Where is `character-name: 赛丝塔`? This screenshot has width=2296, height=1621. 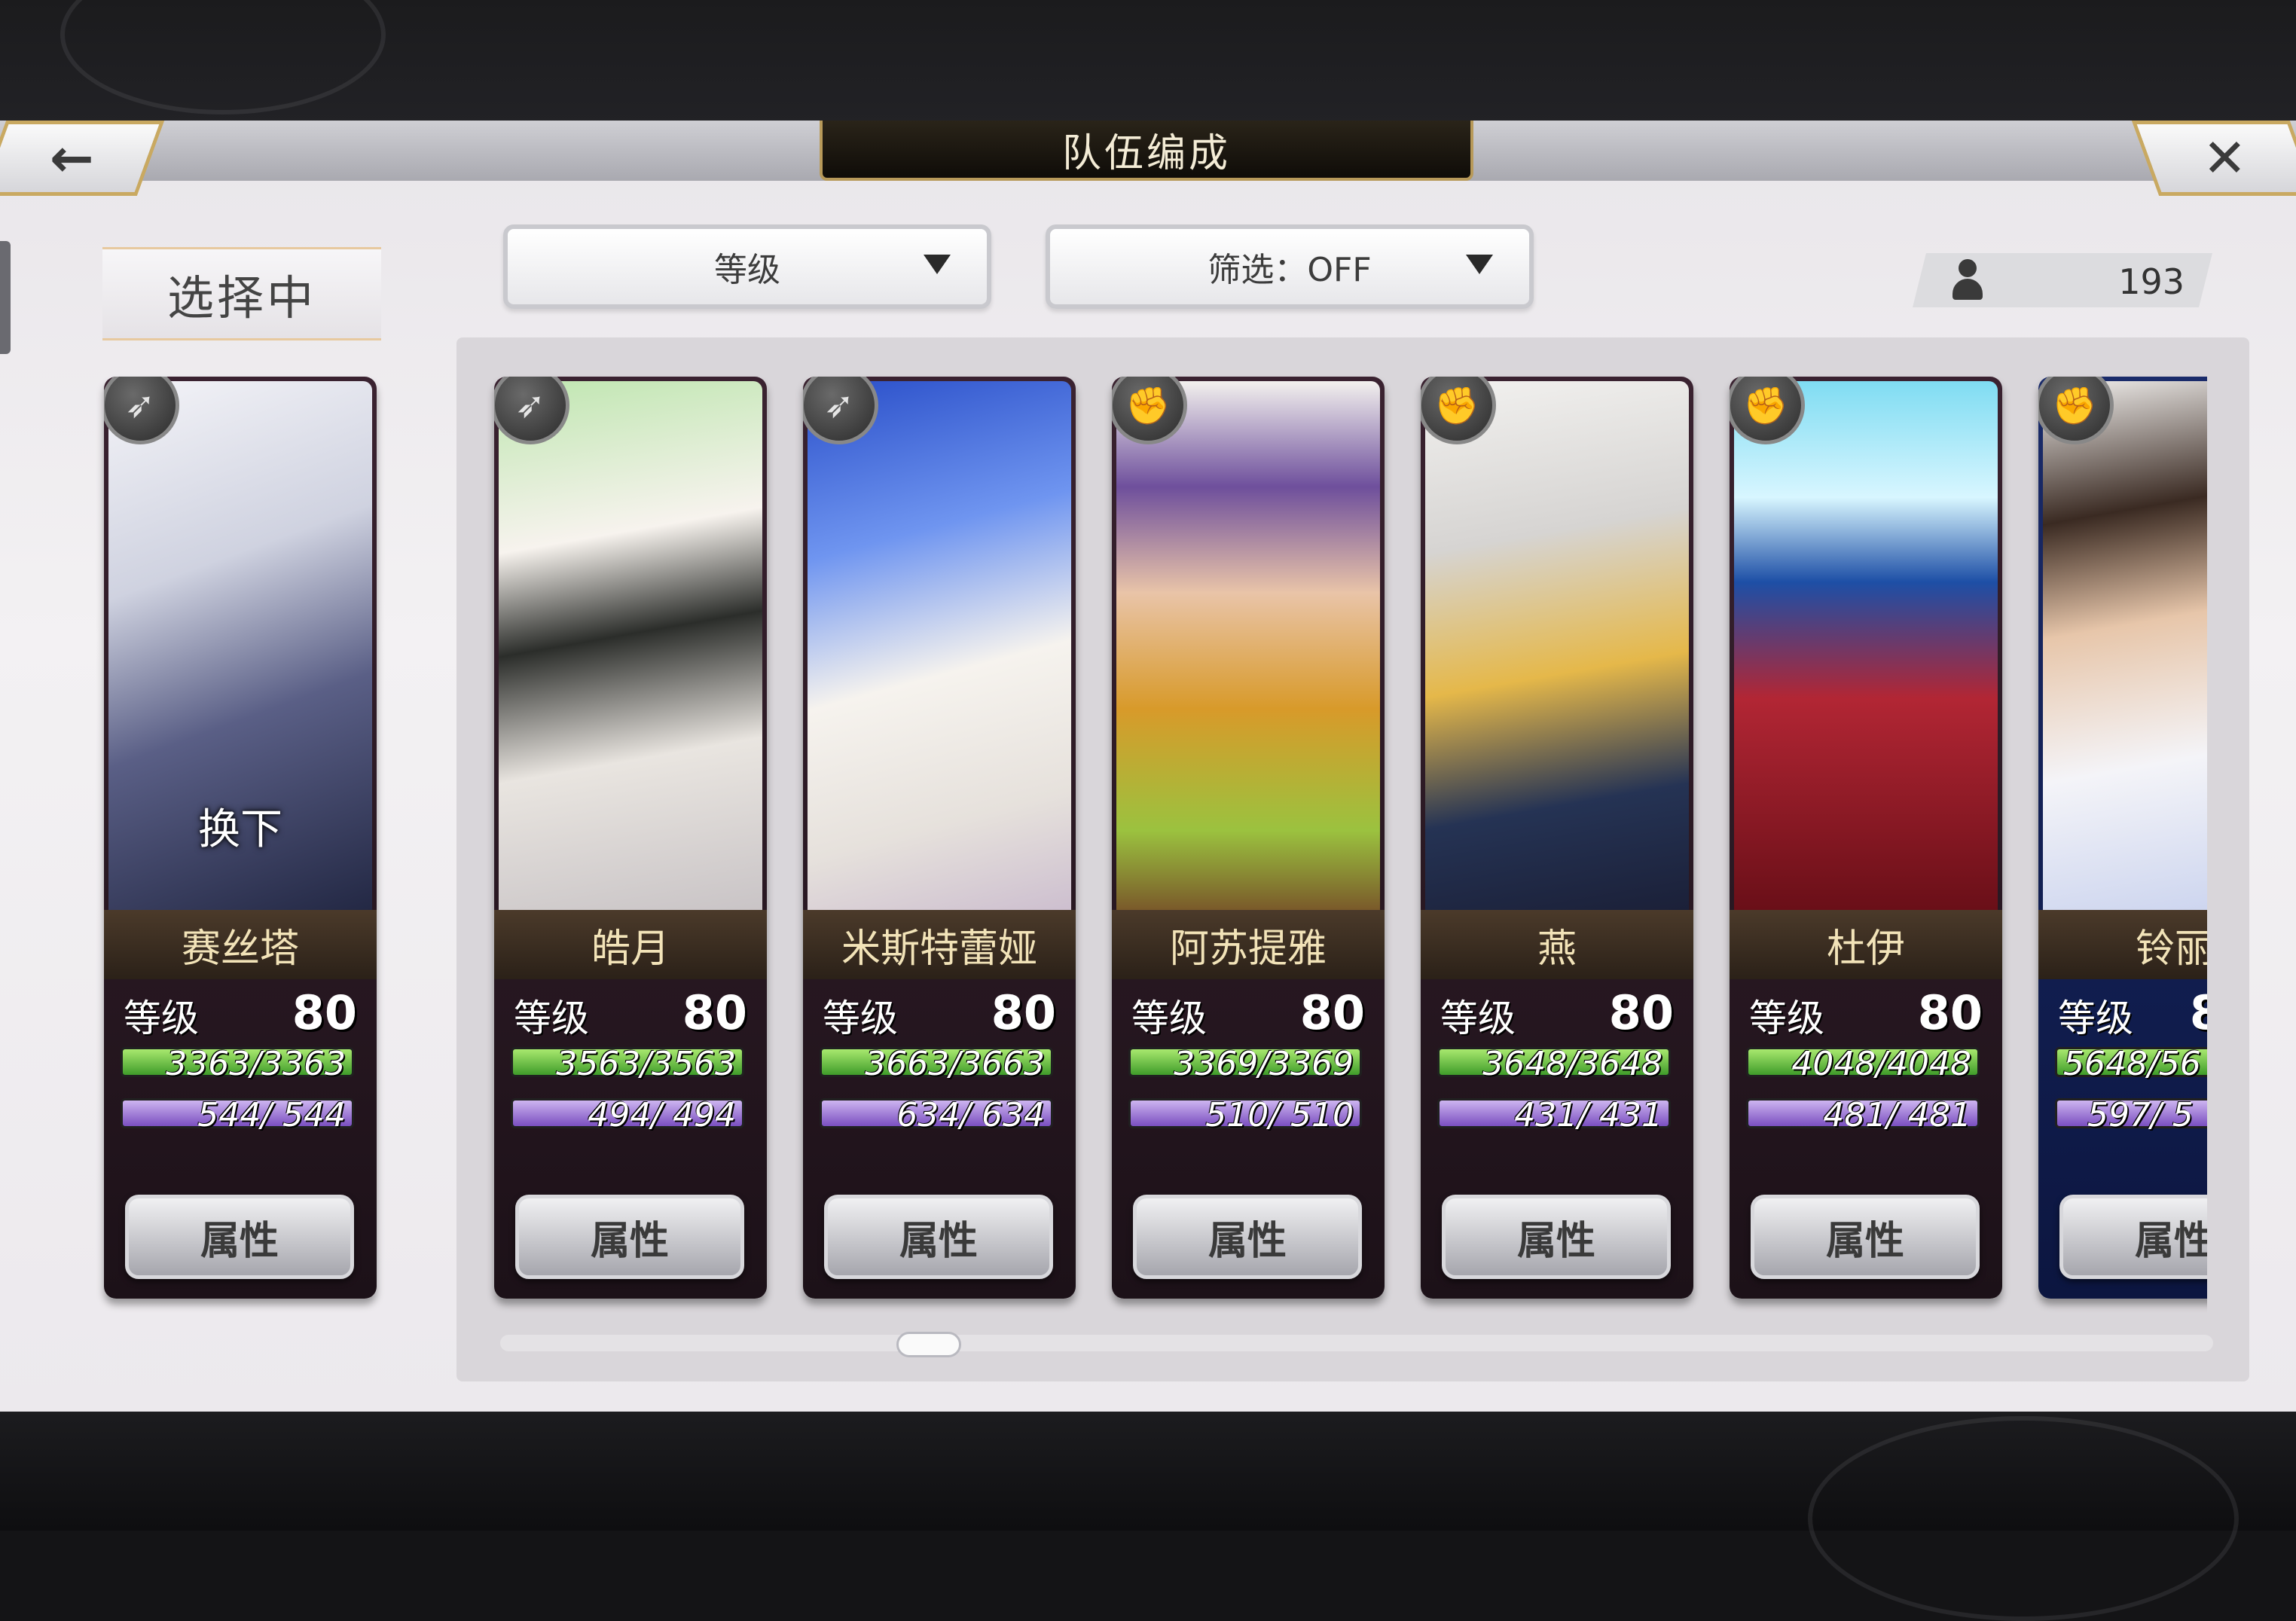
character-name: 赛丝塔 is located at coordinates (240, 945).